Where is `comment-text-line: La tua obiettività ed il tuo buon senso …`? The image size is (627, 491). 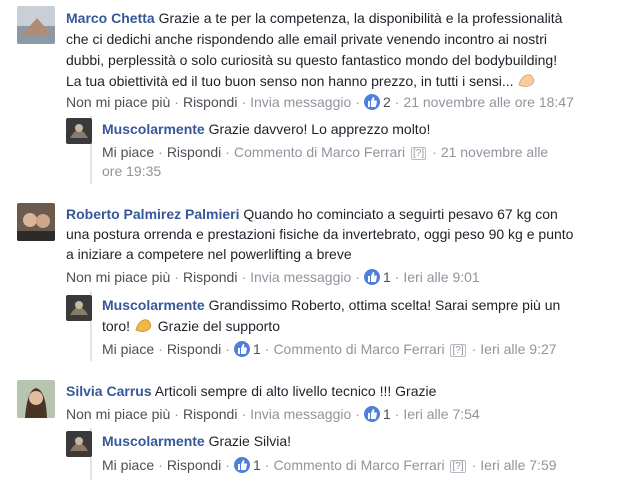
comment-text-line: La tua obiettività ed il tuo buon senso … is located at coordinates (301, 82).